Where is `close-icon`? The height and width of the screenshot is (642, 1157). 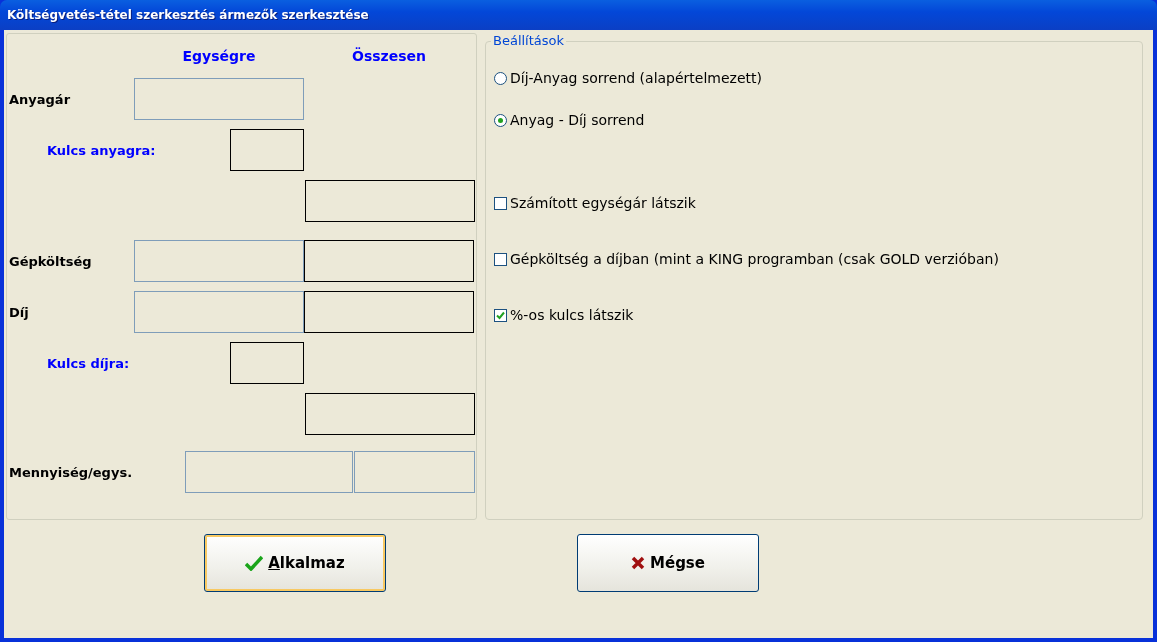 close-icon is located at coordinates (638, 563).